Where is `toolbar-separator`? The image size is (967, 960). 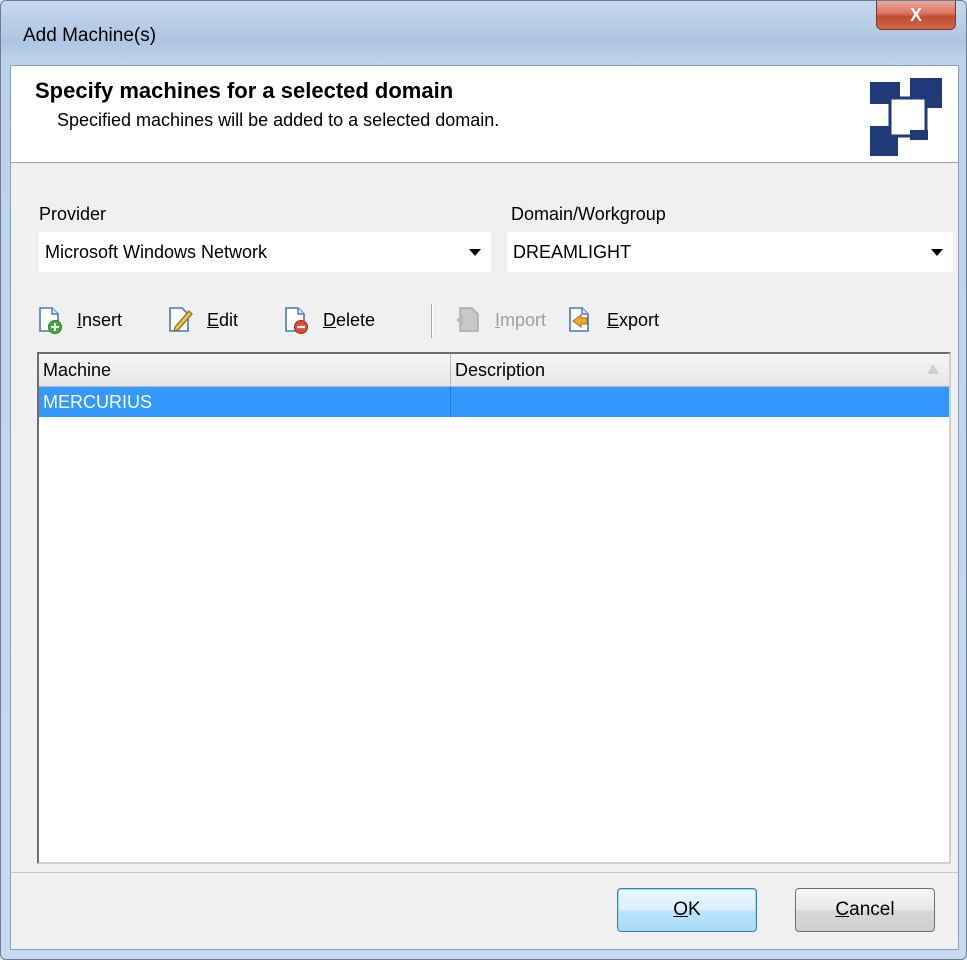
toolbar-separator is located at coordinates (432, 321).